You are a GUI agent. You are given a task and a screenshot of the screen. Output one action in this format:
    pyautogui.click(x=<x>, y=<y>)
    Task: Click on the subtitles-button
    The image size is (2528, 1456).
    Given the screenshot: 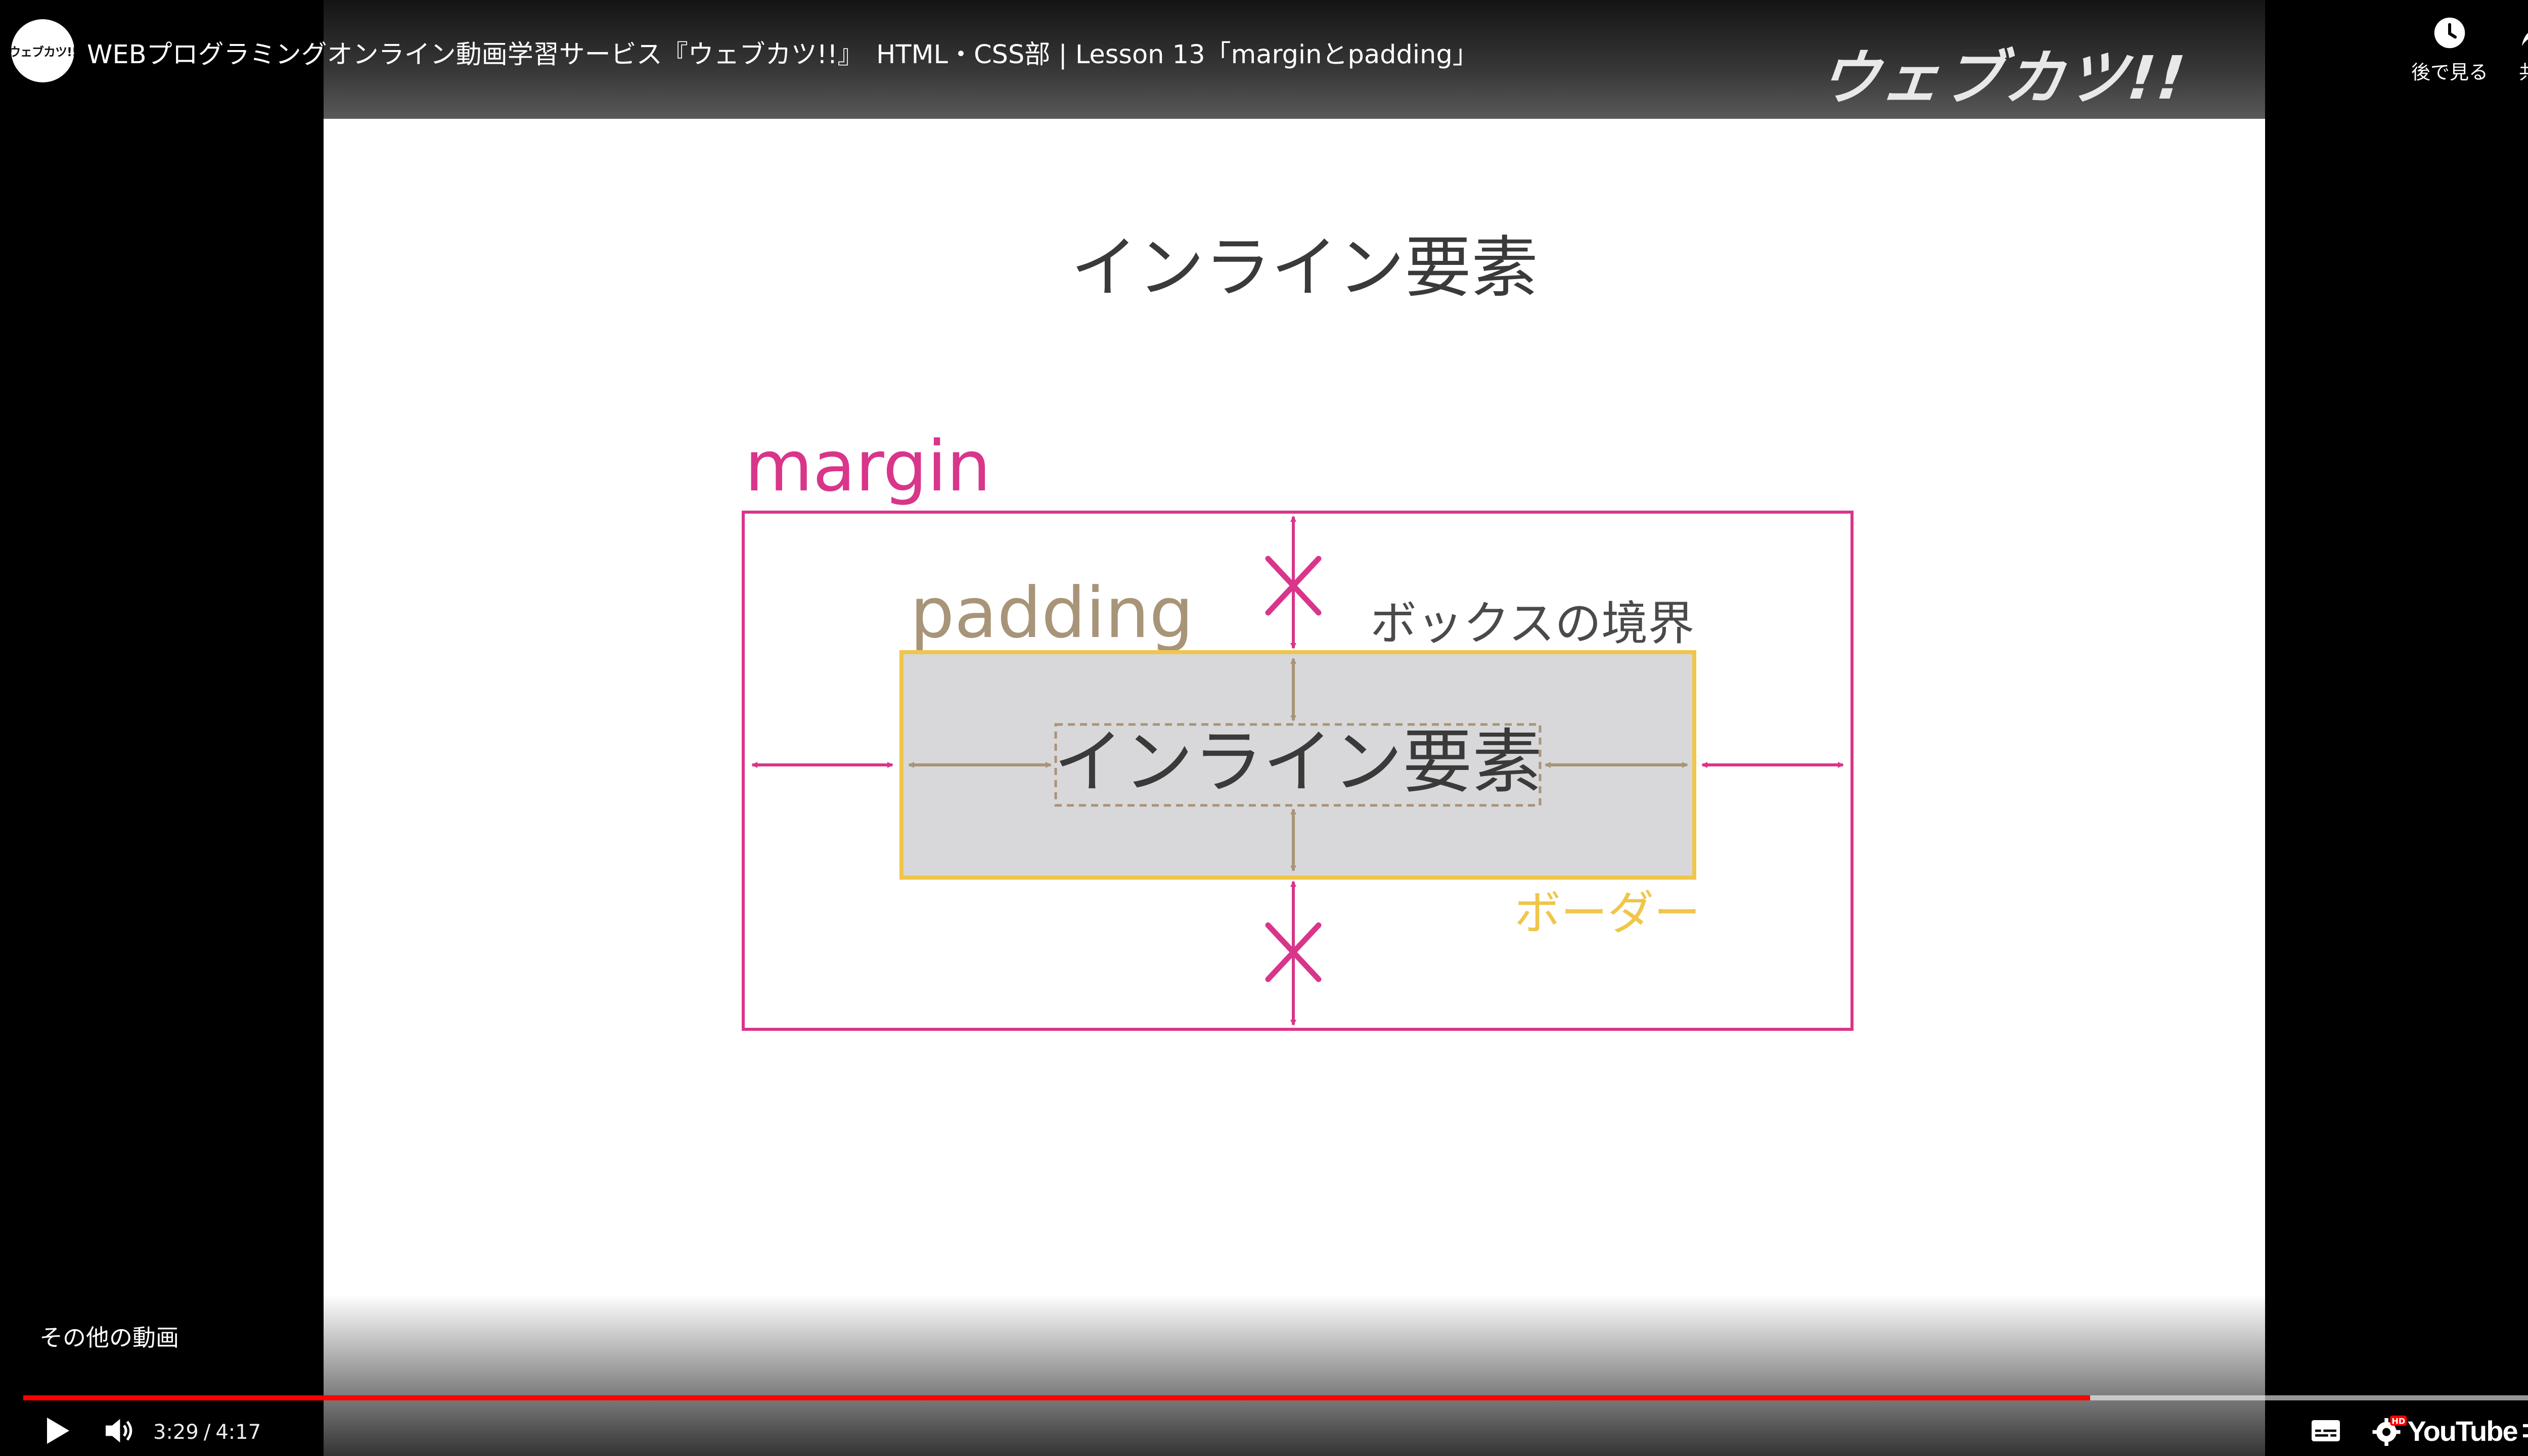 What is the action you would take?
    pyautogui.click(x=2326, y=1430)
    